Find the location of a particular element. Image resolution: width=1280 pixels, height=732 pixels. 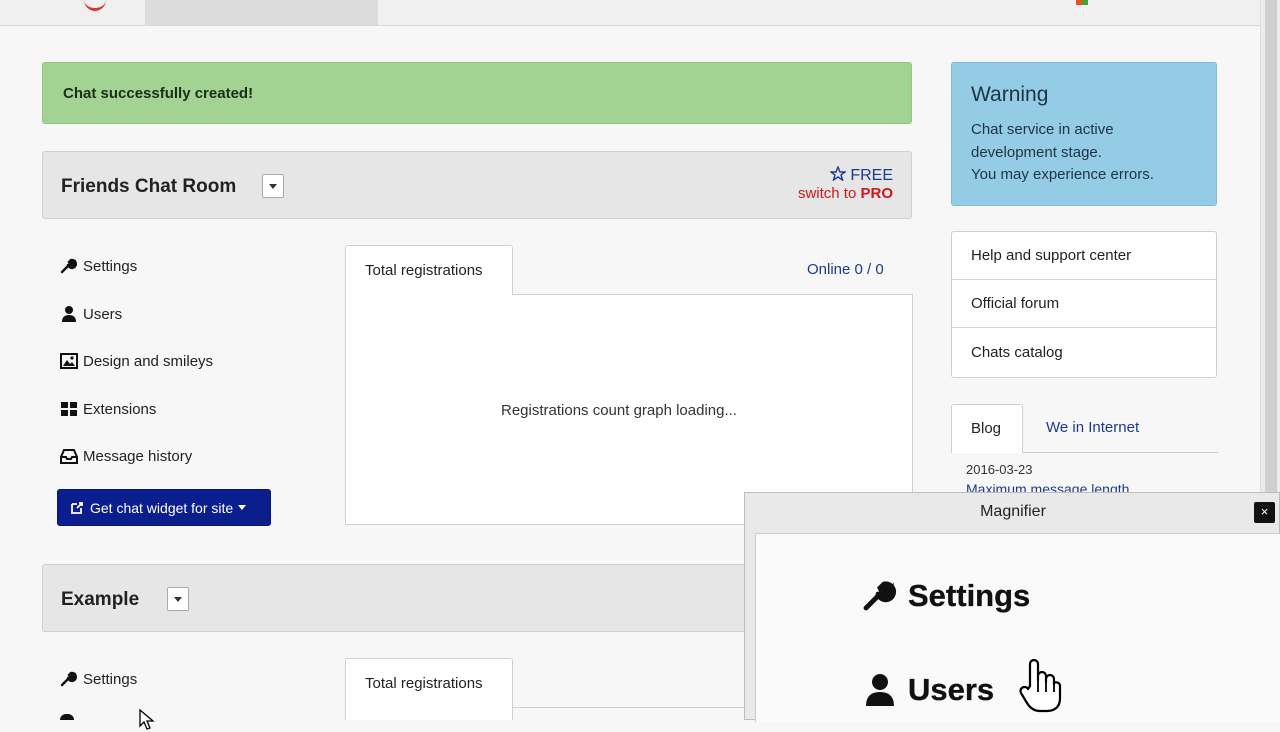

zoomed-settings: Settings is located at coordinates (946, 596).